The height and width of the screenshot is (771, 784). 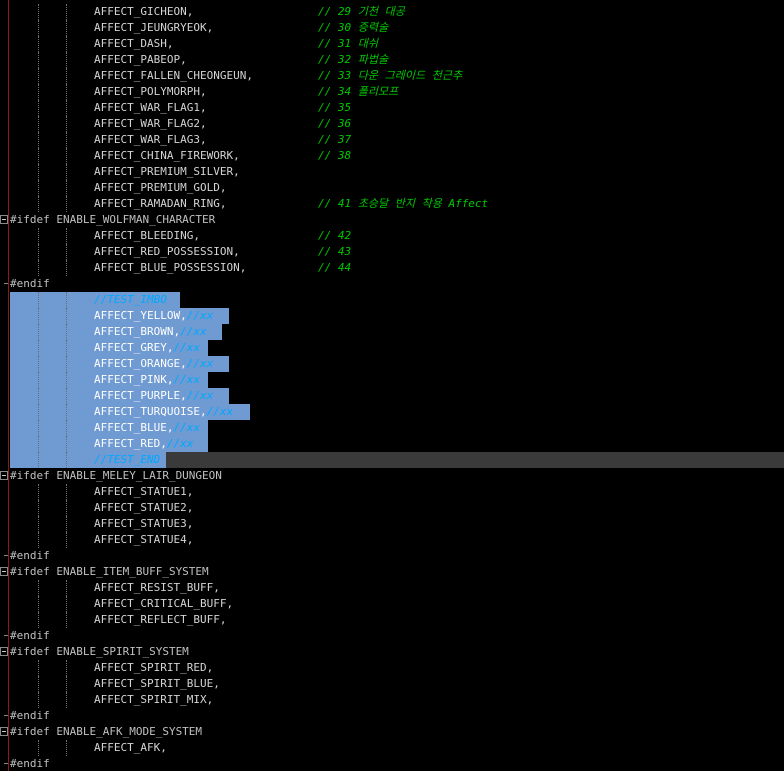 I want to click on code-comment: // 32 파법술, so click(x=353, y=59).